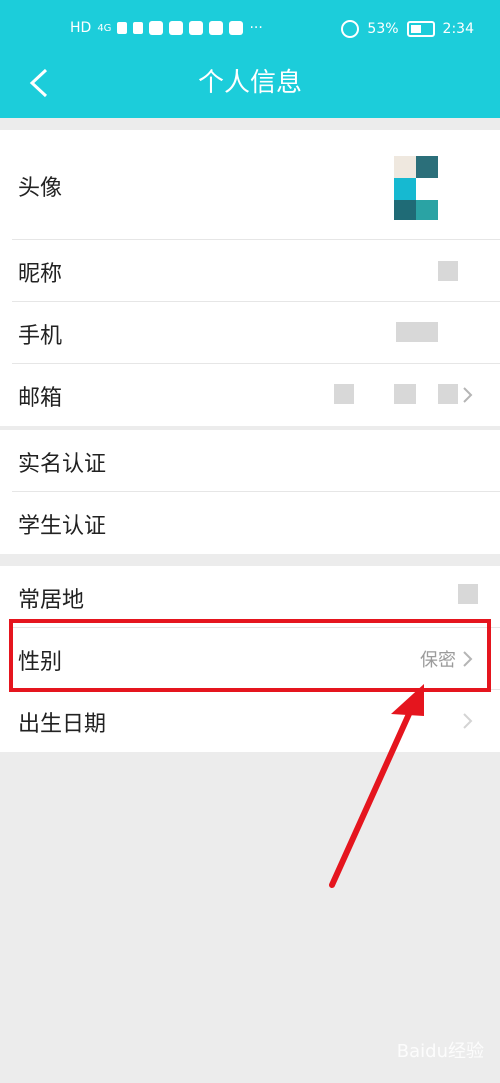  I want to click on verification-group: 实名认证 学生认证, so click(250, 492).